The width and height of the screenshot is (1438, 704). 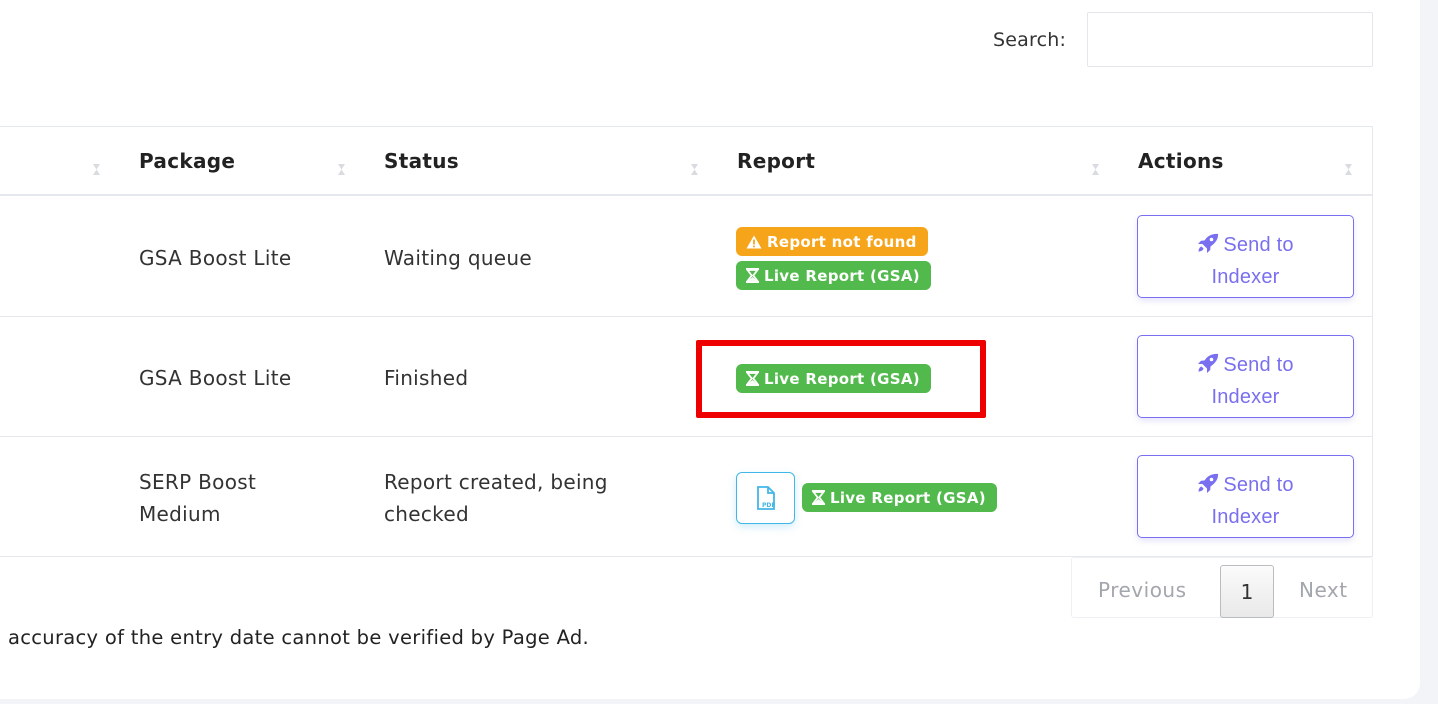 I want to click on pdf-download-button: PDF, so click(x=765, y=498).